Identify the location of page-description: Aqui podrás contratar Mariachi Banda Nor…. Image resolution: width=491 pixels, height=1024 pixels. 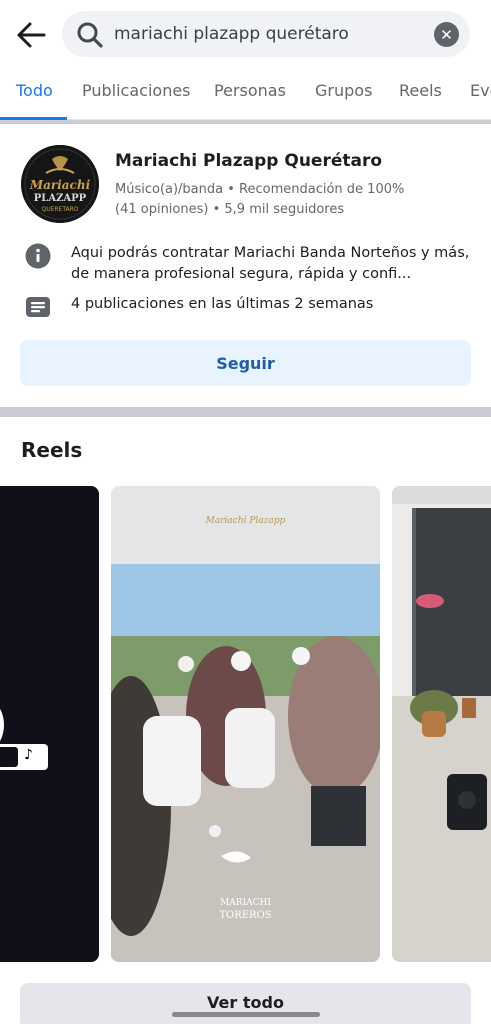
(270, 263).